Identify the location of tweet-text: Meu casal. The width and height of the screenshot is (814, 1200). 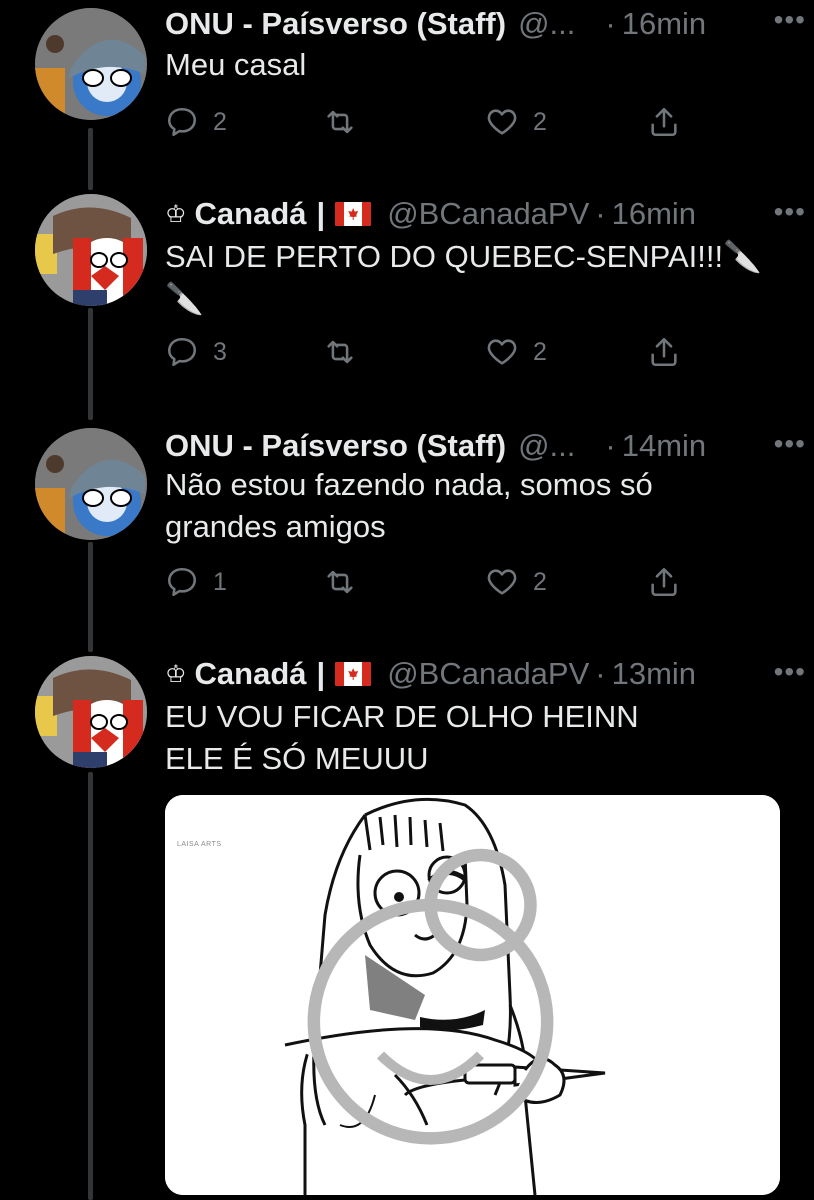
(236, 64).